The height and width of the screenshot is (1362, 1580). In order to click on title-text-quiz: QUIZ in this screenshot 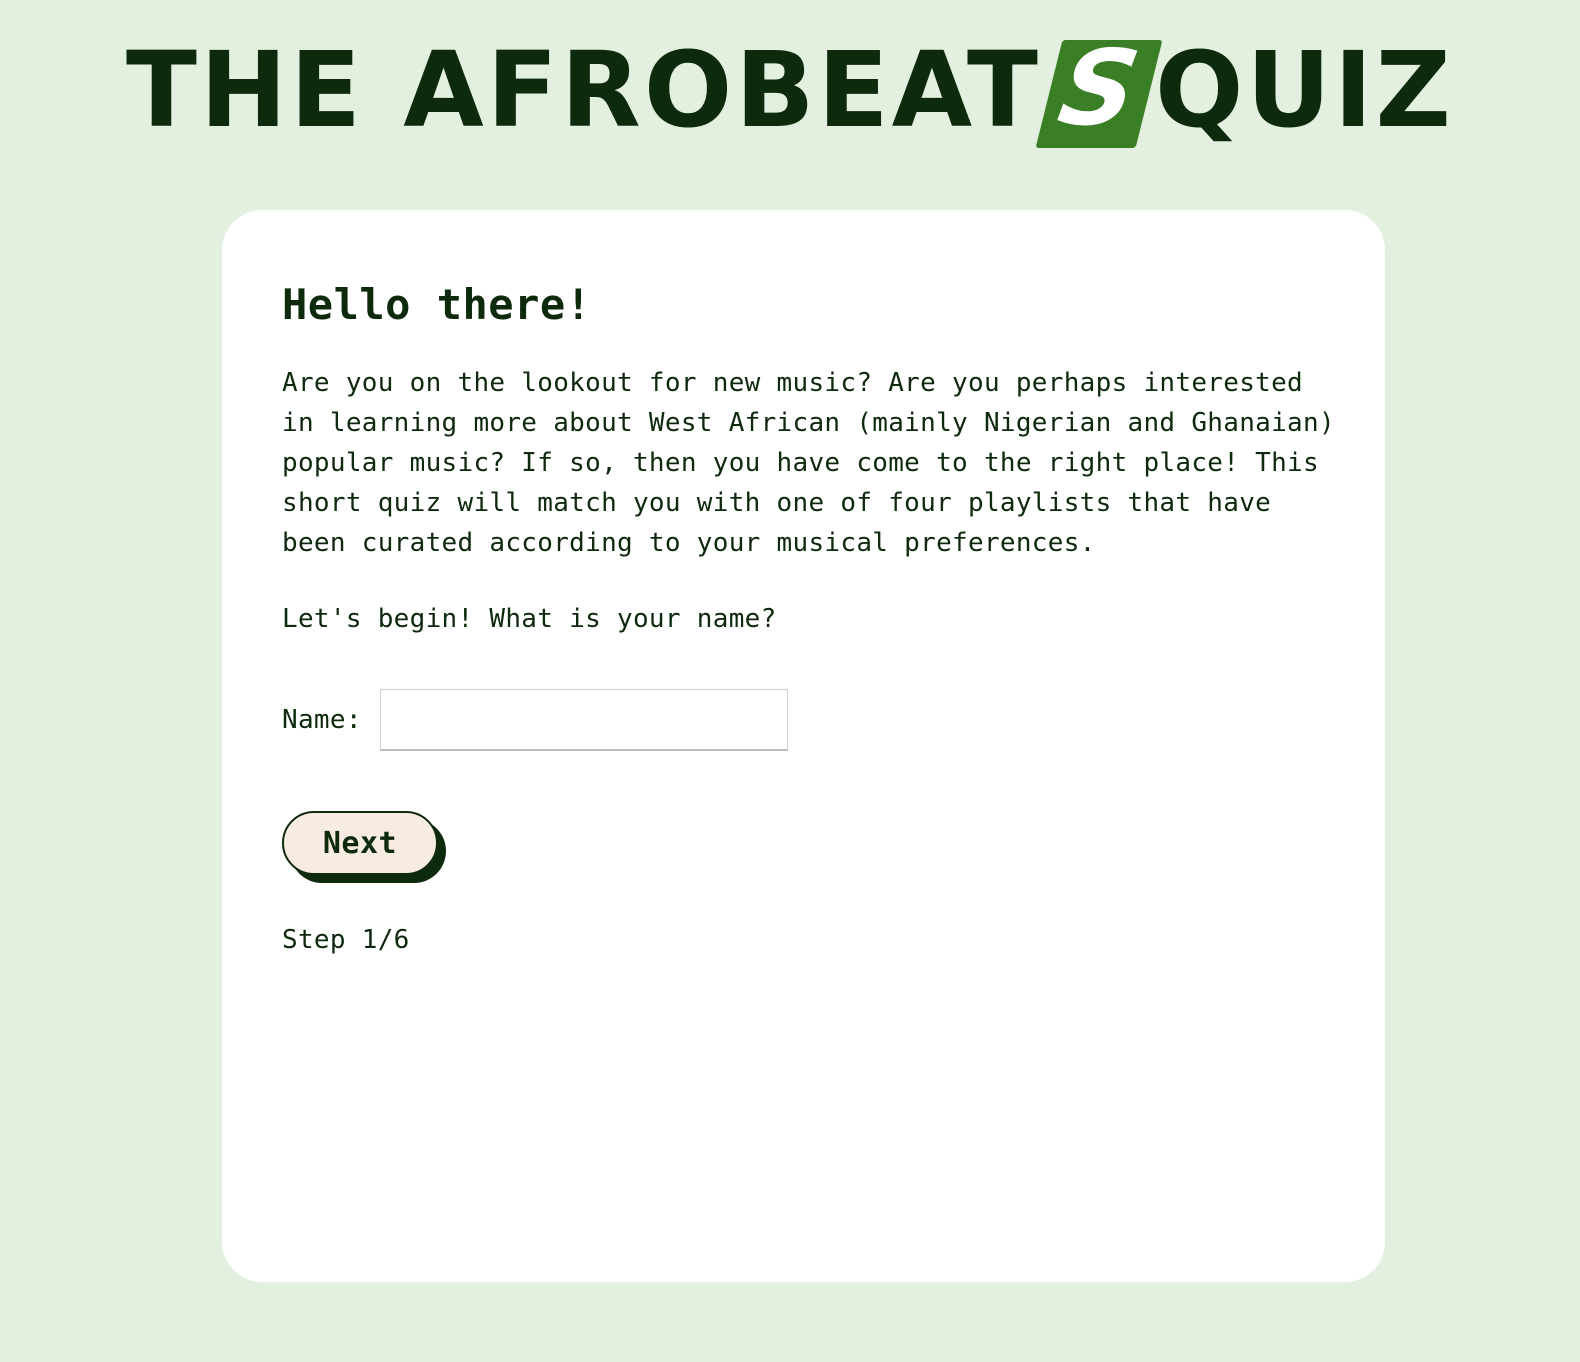, I will do `click(1304, 90)`.